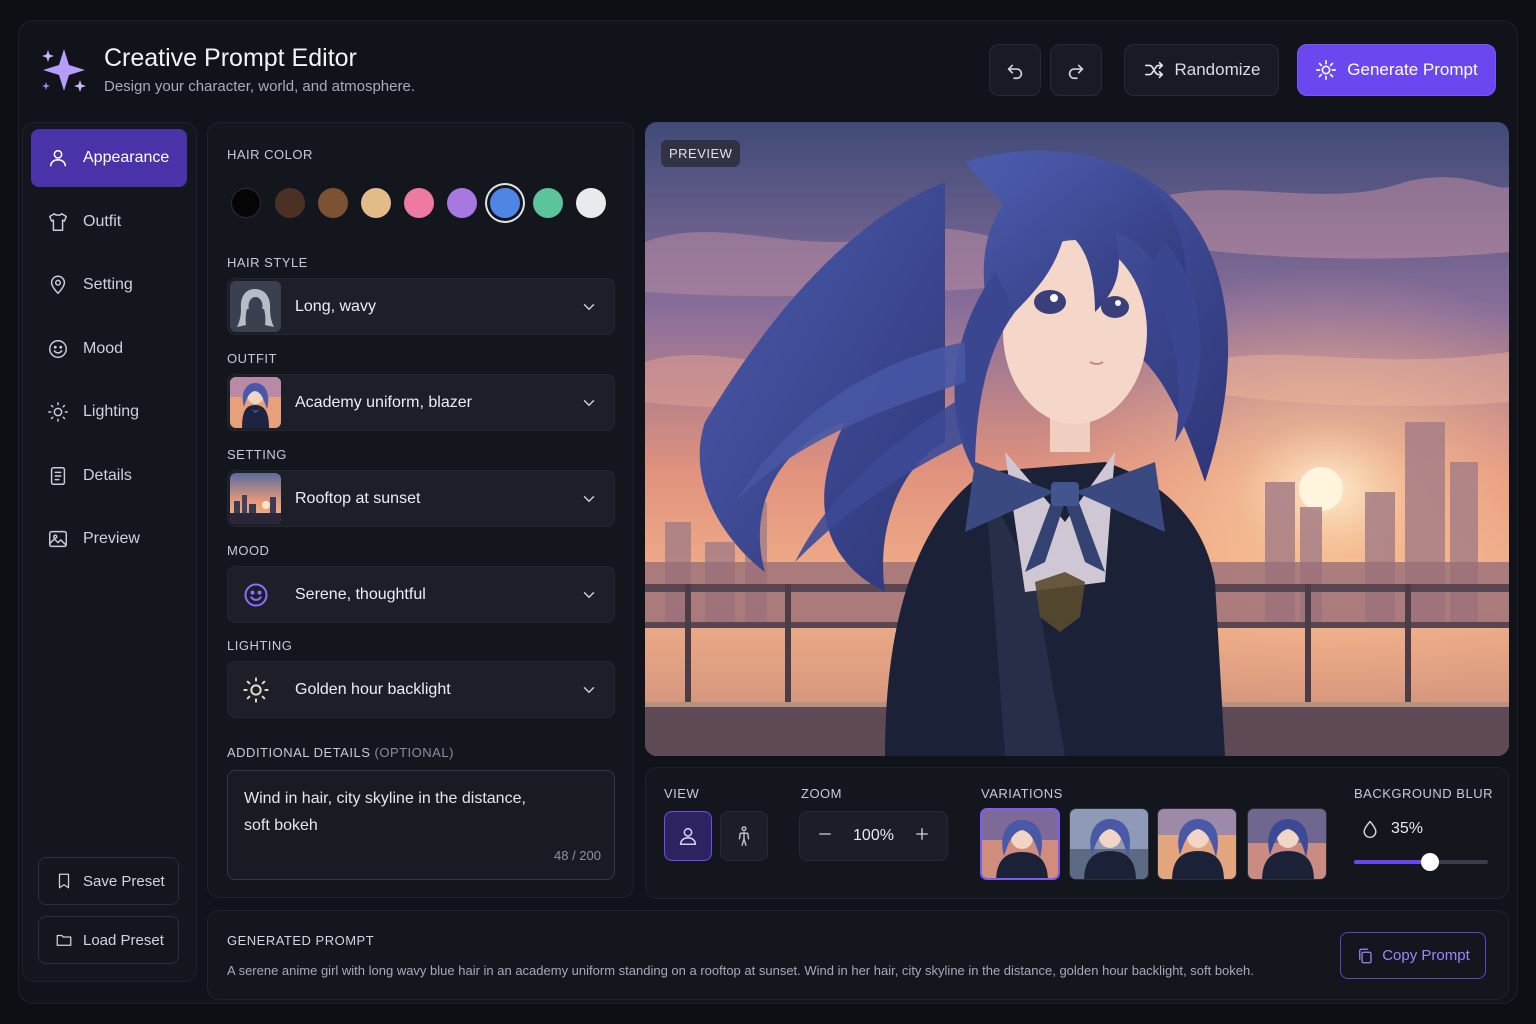 Image resolution: width=1536 pixels, height=1024 pixels. I want to click on hair-color-swatch-blonde, so click(376, 203).